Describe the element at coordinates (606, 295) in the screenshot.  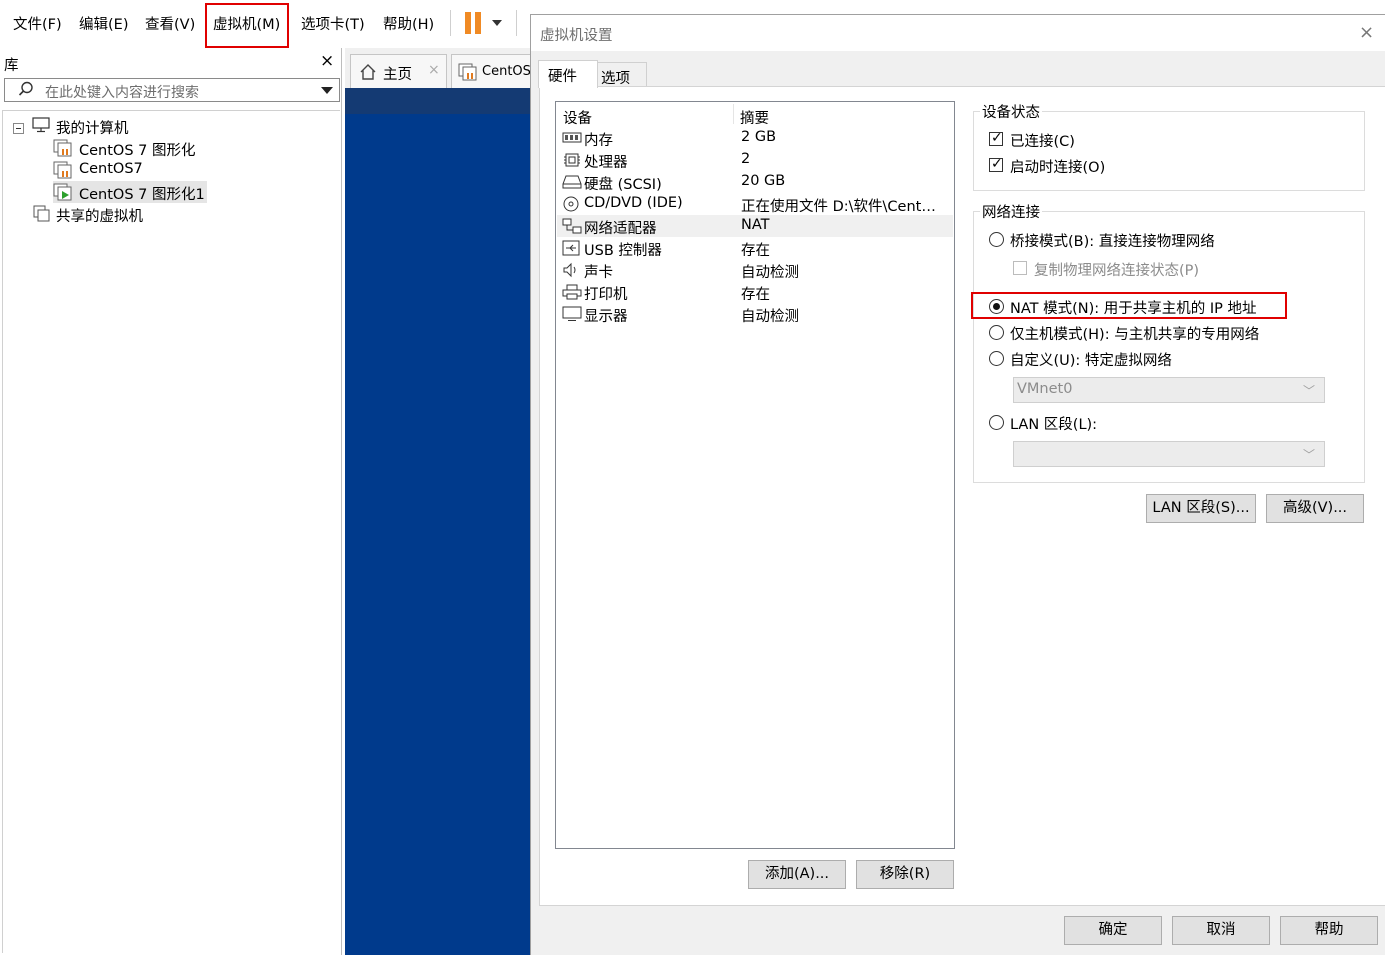
I see `device-name: 打印机` at that location.